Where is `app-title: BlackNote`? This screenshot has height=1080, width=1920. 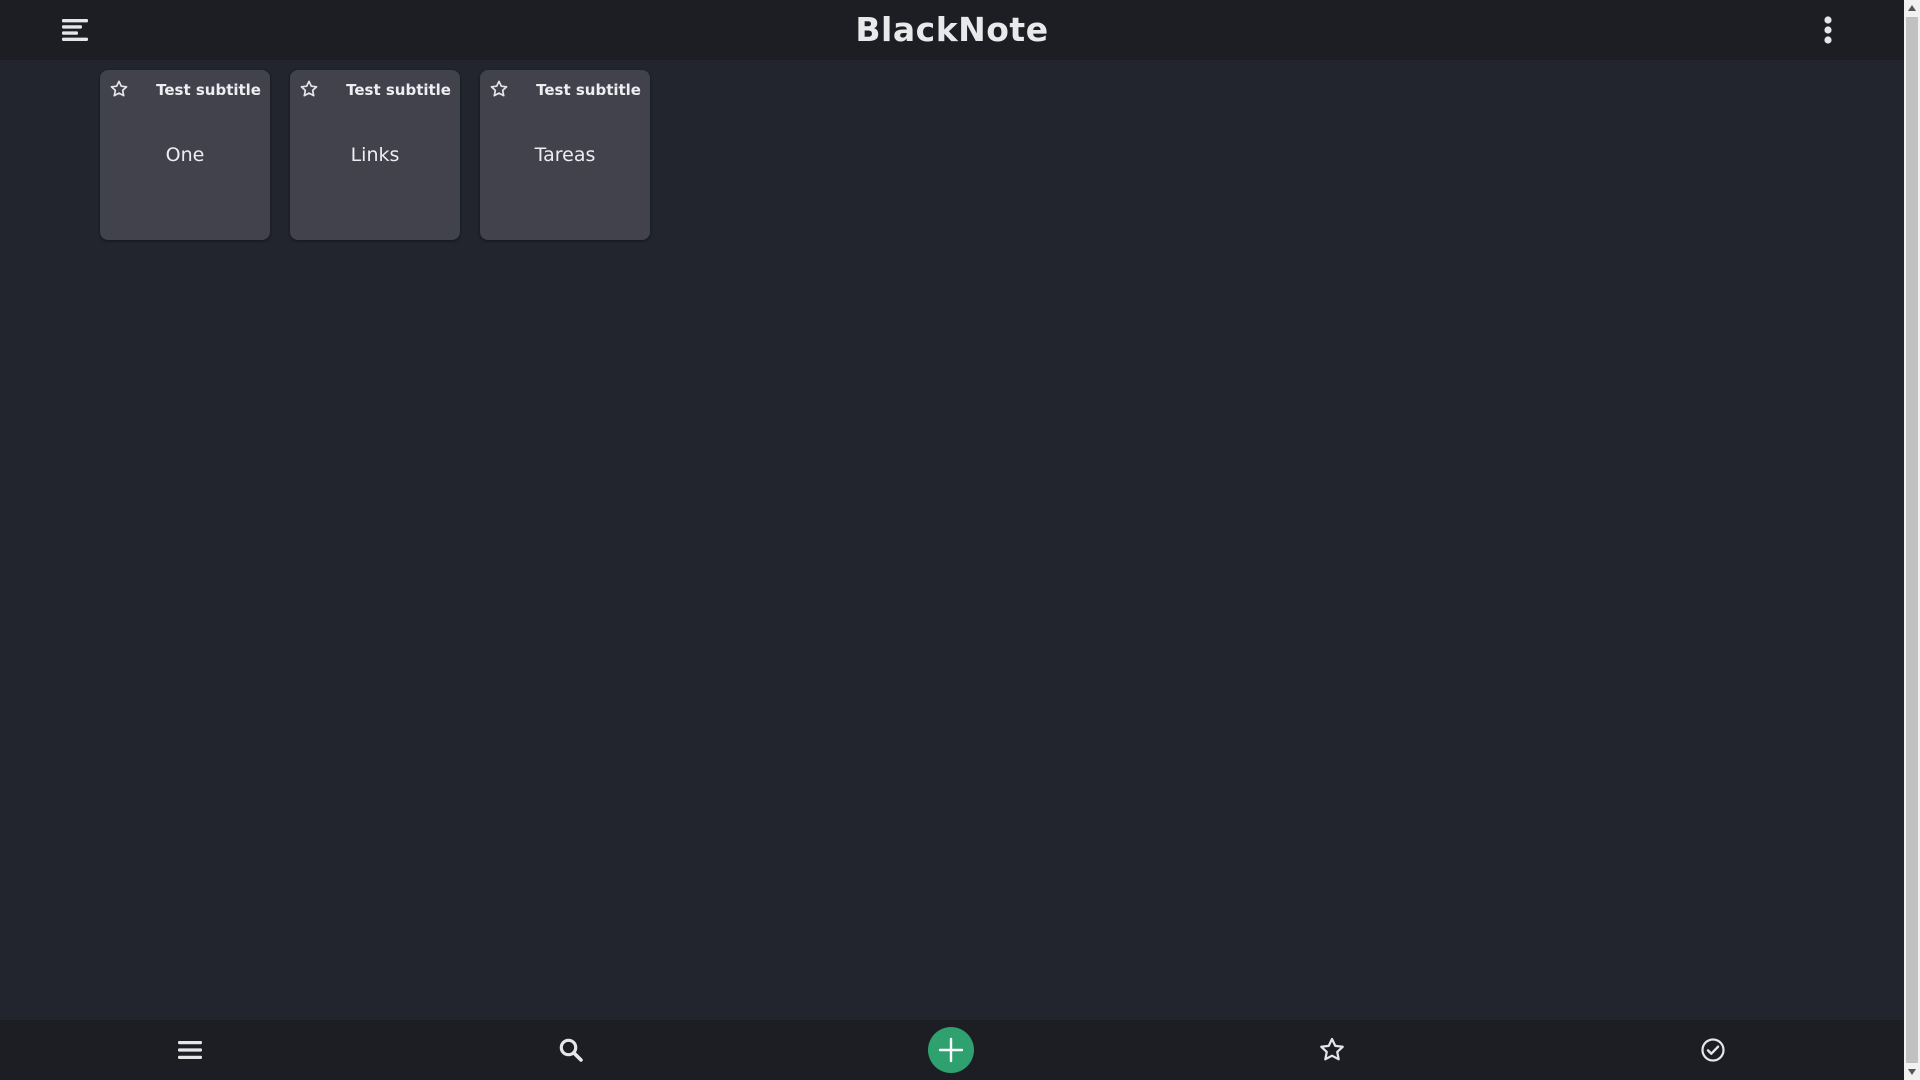
app-title: BlackNote is located at coordinates (952, 29).